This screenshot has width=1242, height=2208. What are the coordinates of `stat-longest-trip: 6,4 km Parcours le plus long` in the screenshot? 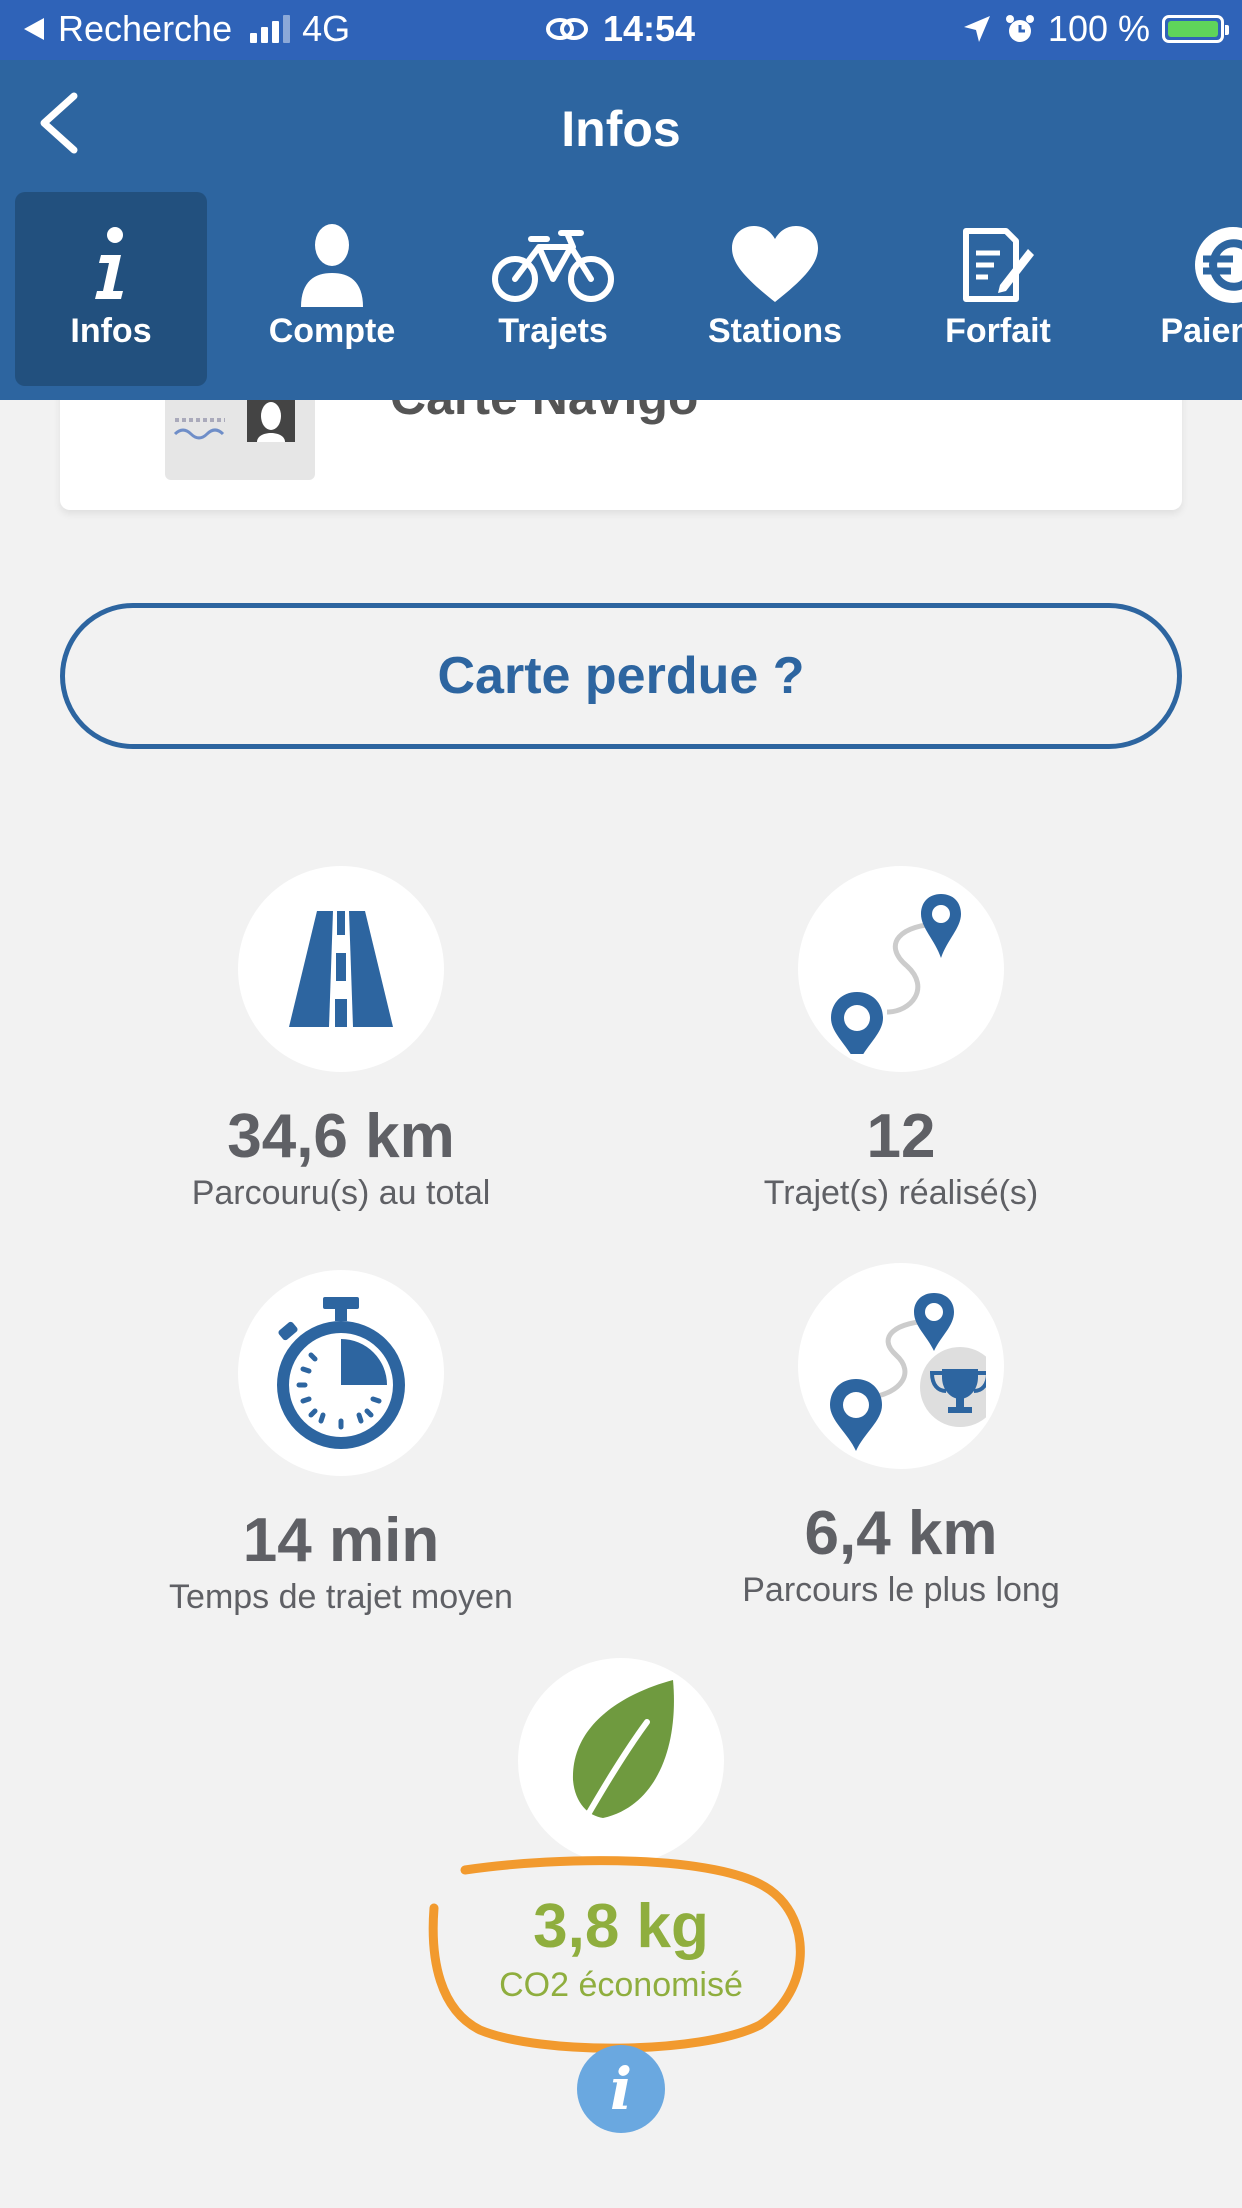 It's located at (901, 1436).